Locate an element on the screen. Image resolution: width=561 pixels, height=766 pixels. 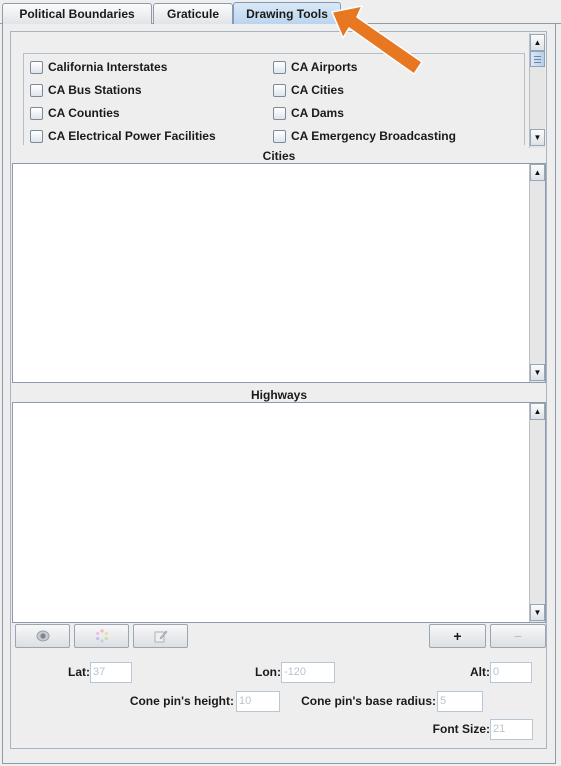
lon-label: Lon: is located at coordinates (268, 672).